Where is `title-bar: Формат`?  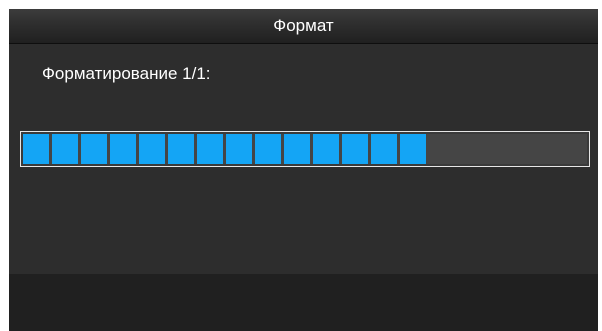 title-bar: Формат is located at coordinates (303, 26).